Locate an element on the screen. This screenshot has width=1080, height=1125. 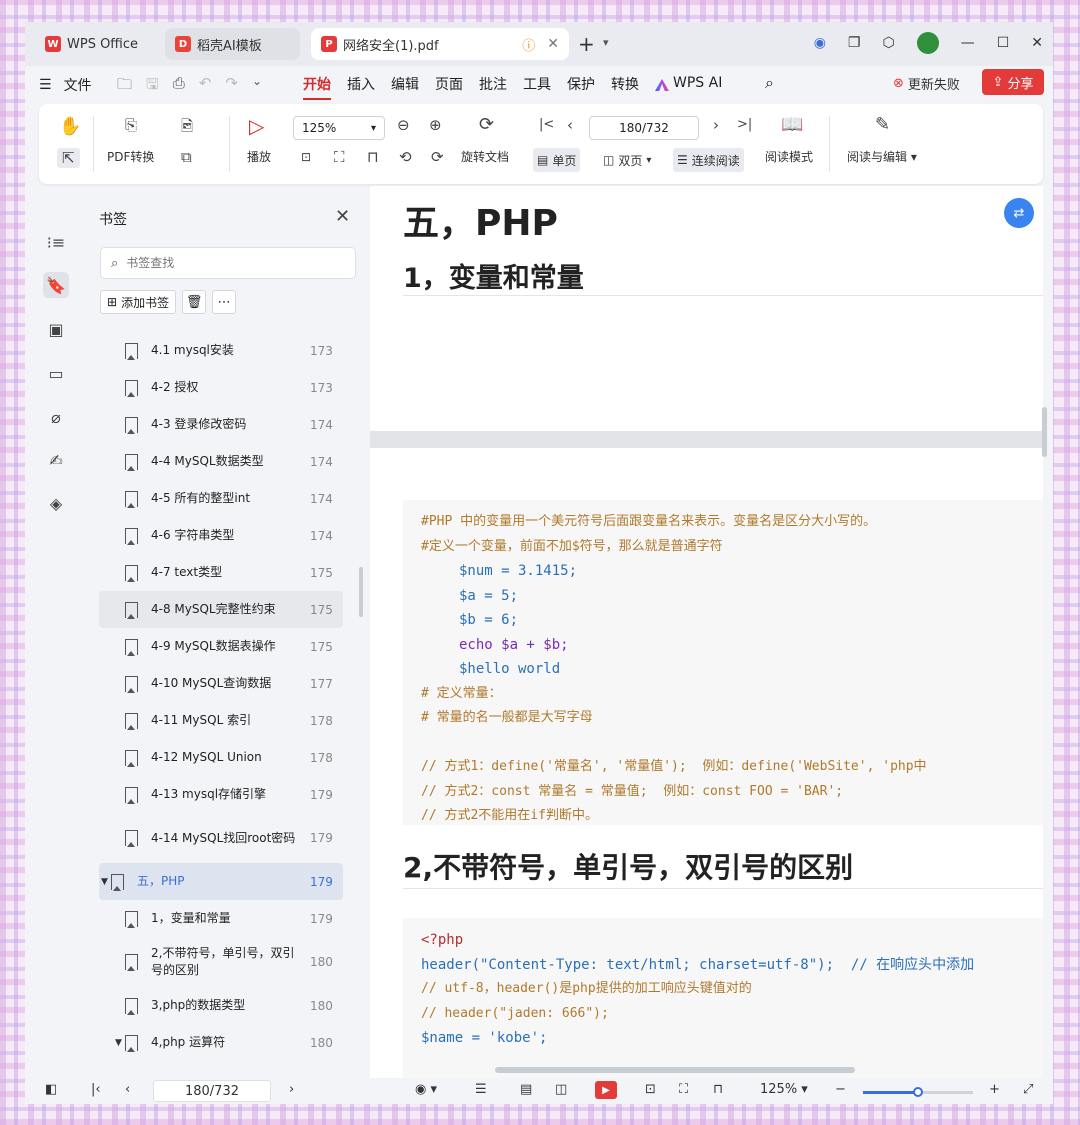
bookmark-item: 4-14 MySQL找回root密码 179 is located at coordinates (221, 838).